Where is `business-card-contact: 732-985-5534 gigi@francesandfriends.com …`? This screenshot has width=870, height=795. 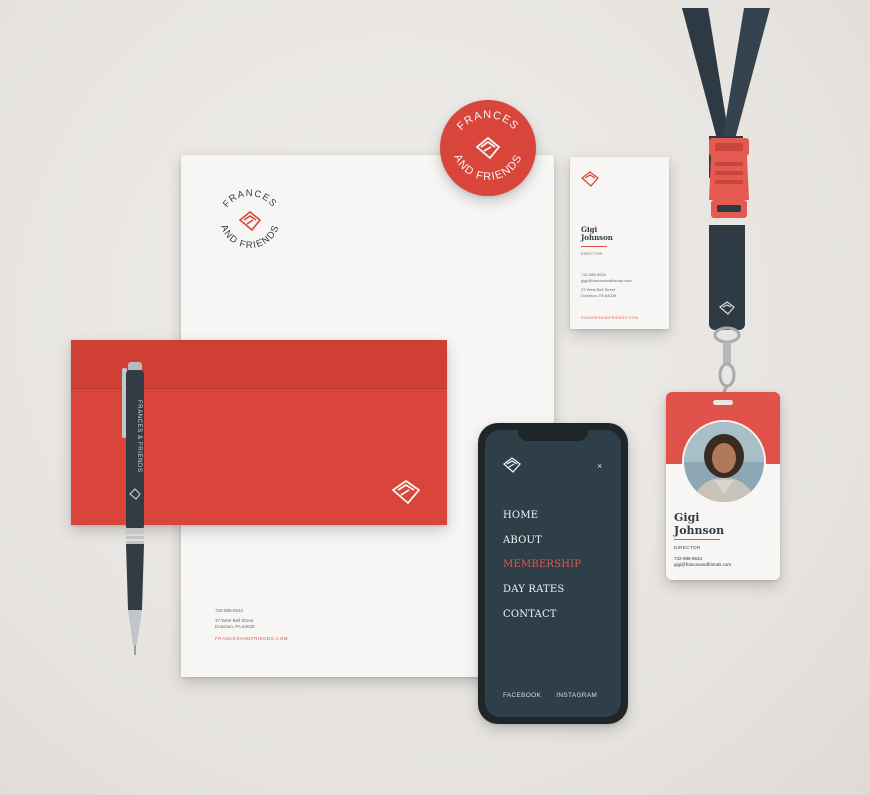
business-card-contact: 732-985-5534 gigi@francesandfriends.com … is located at coordinates (606, 285).